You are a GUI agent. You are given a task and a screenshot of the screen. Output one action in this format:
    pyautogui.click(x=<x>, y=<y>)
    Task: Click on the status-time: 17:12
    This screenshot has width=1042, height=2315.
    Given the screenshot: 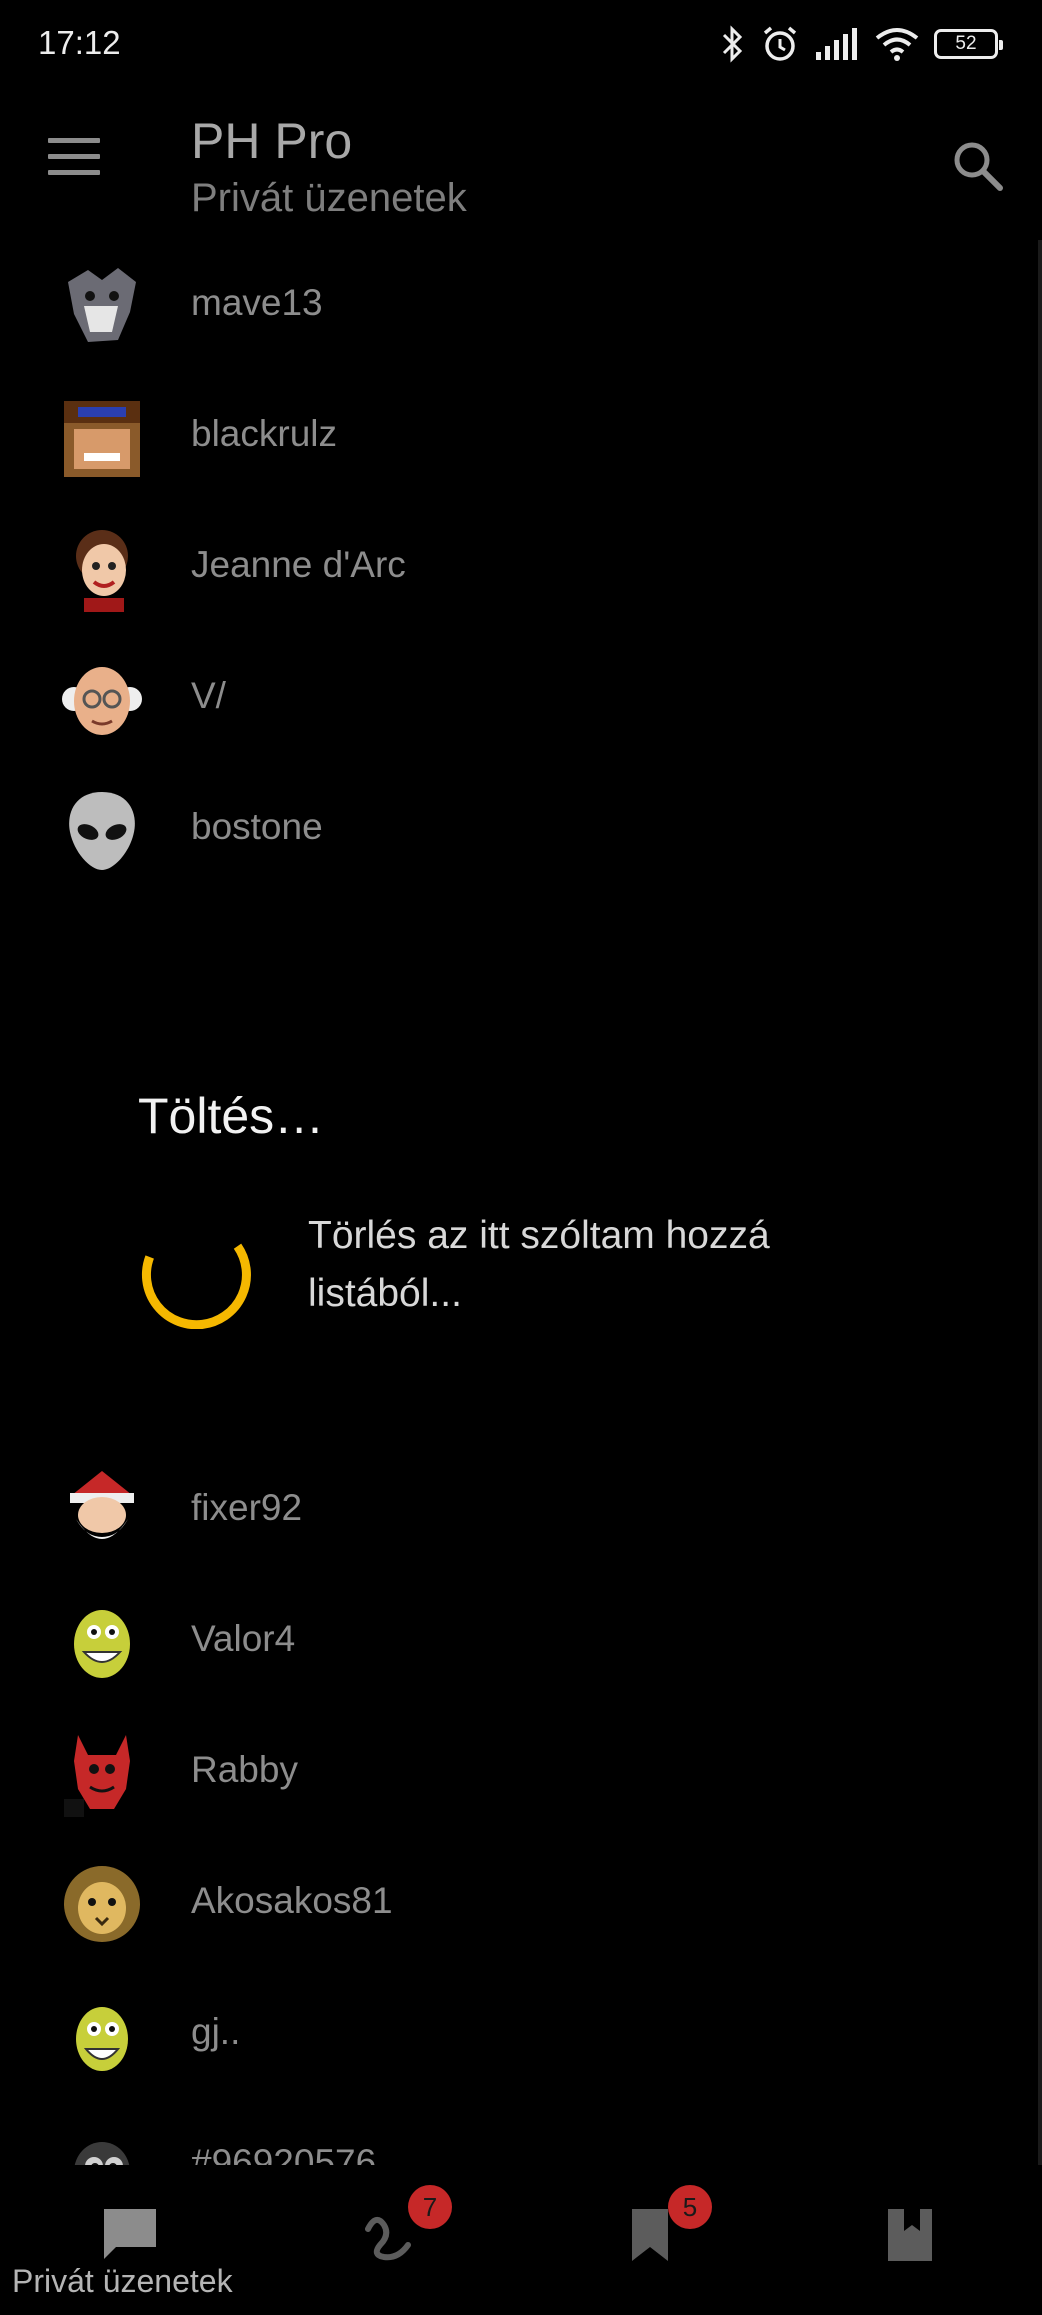 What is the action you would take?
    pyautogui.click(x=79, y=42)
    